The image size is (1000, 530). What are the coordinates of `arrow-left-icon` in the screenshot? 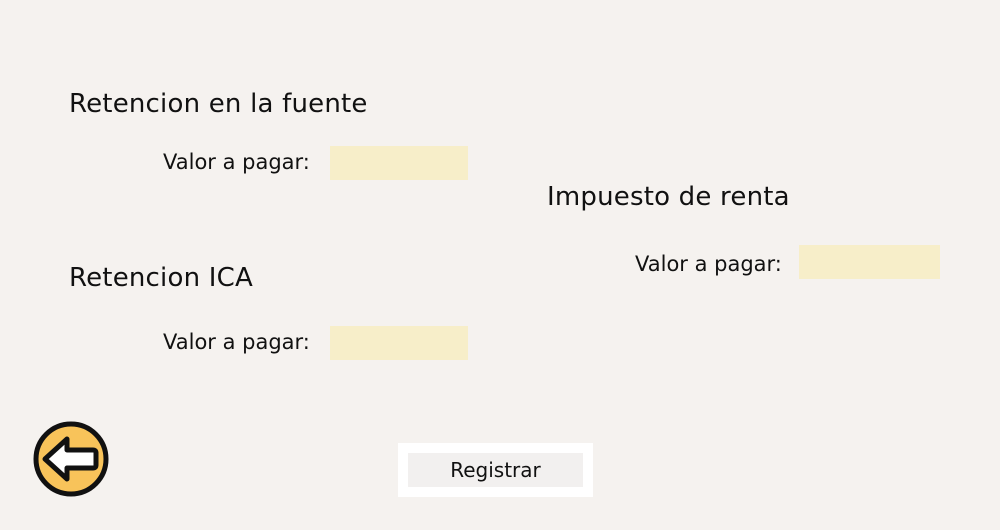 It's located at (71, 459).